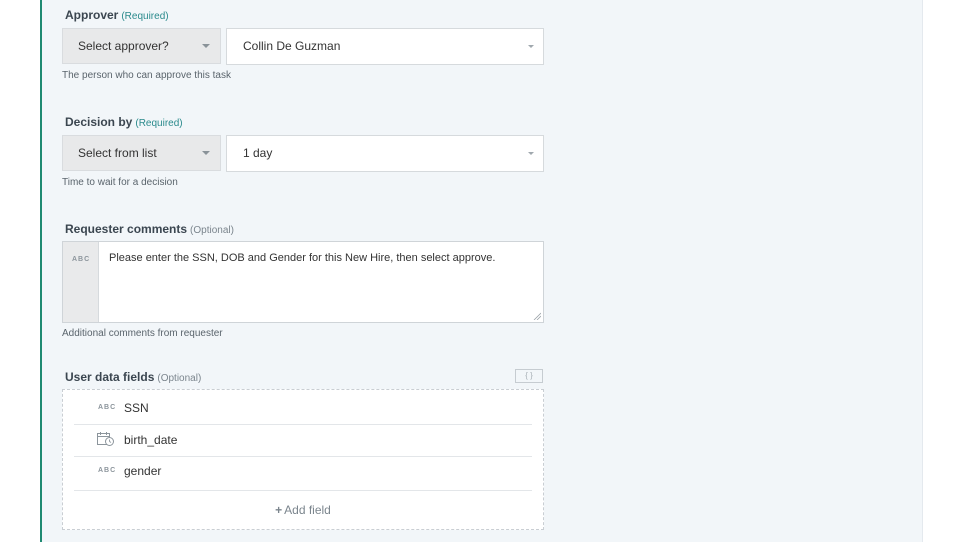 The height and width of the screenshot is (542, 960). I want to click on approver-mode-select: Select approver?, so click(141, 46).